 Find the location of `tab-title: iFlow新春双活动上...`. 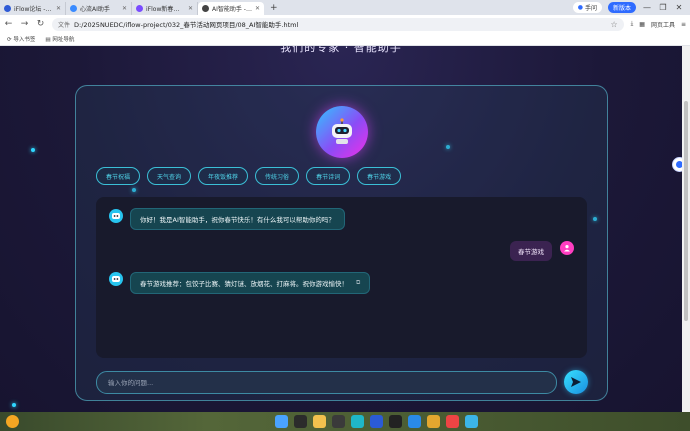

tab-title: iFlow新春双活动上... is located at coordinates (165, 9).